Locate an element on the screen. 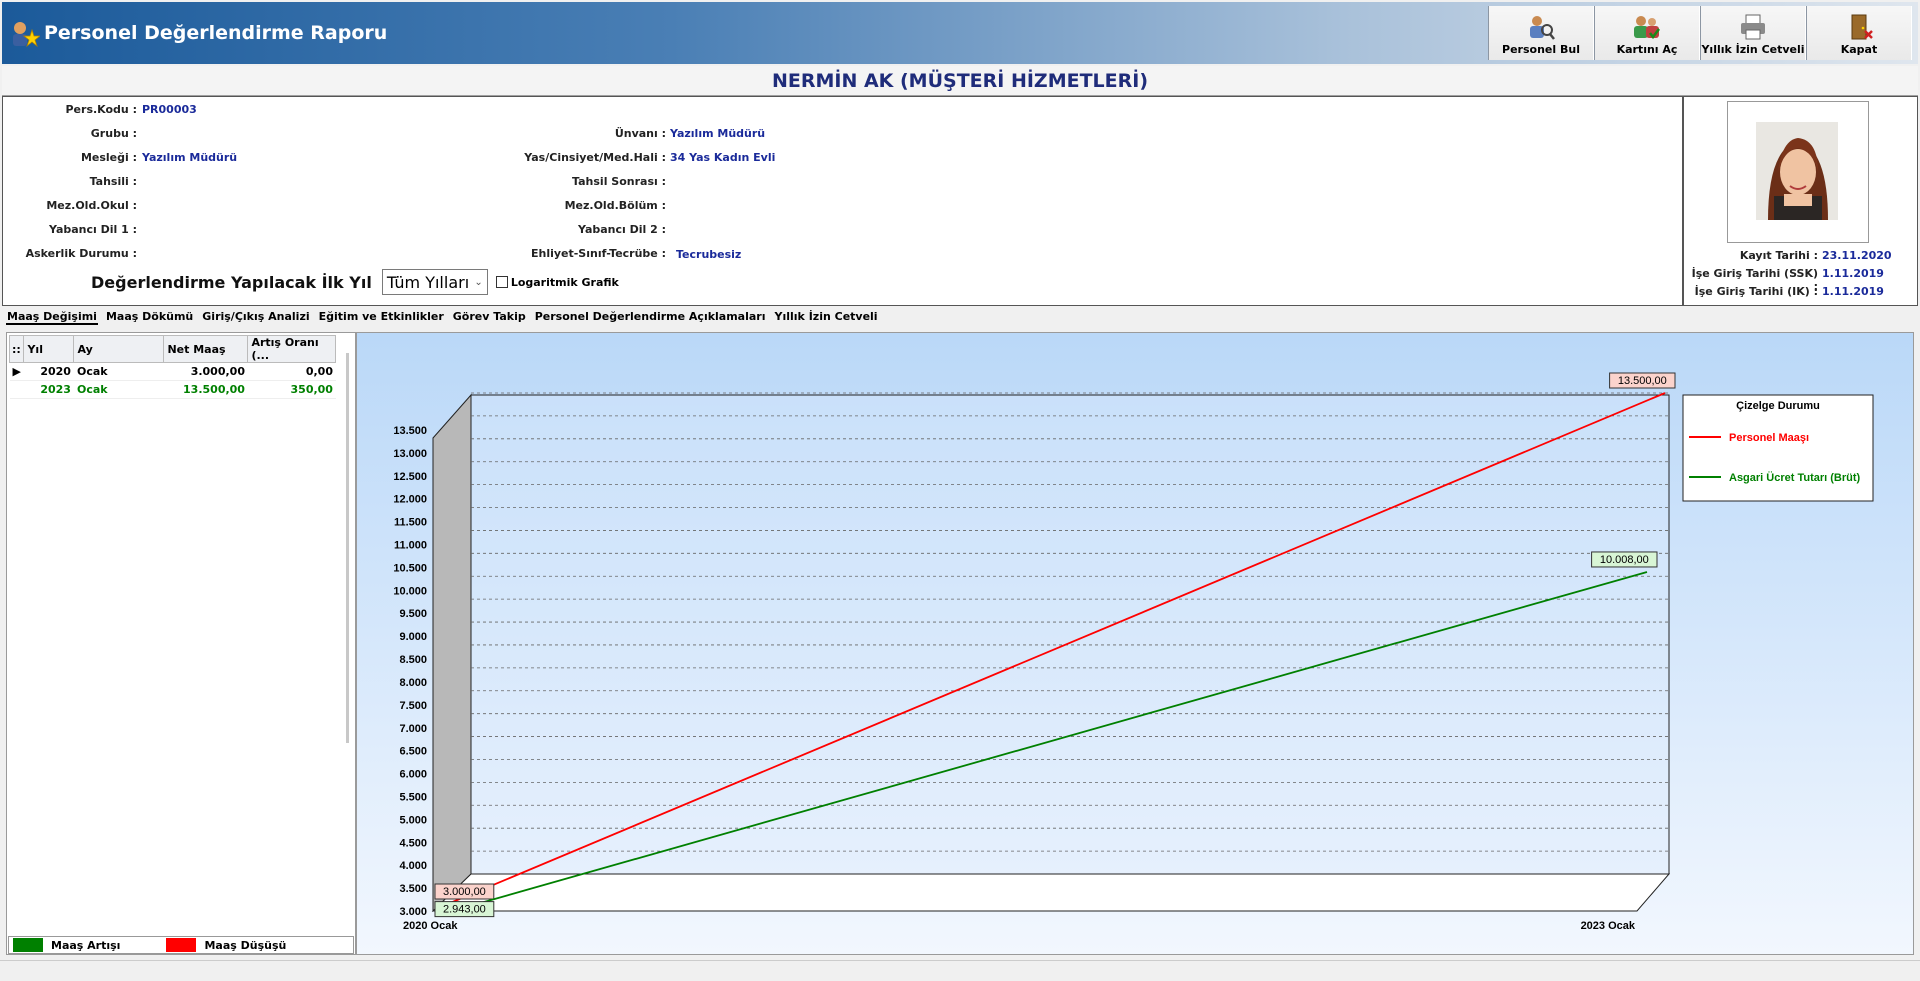 This screenshot has width=1920, height=981. open-card-icon is located at coordinates (1647, 28).